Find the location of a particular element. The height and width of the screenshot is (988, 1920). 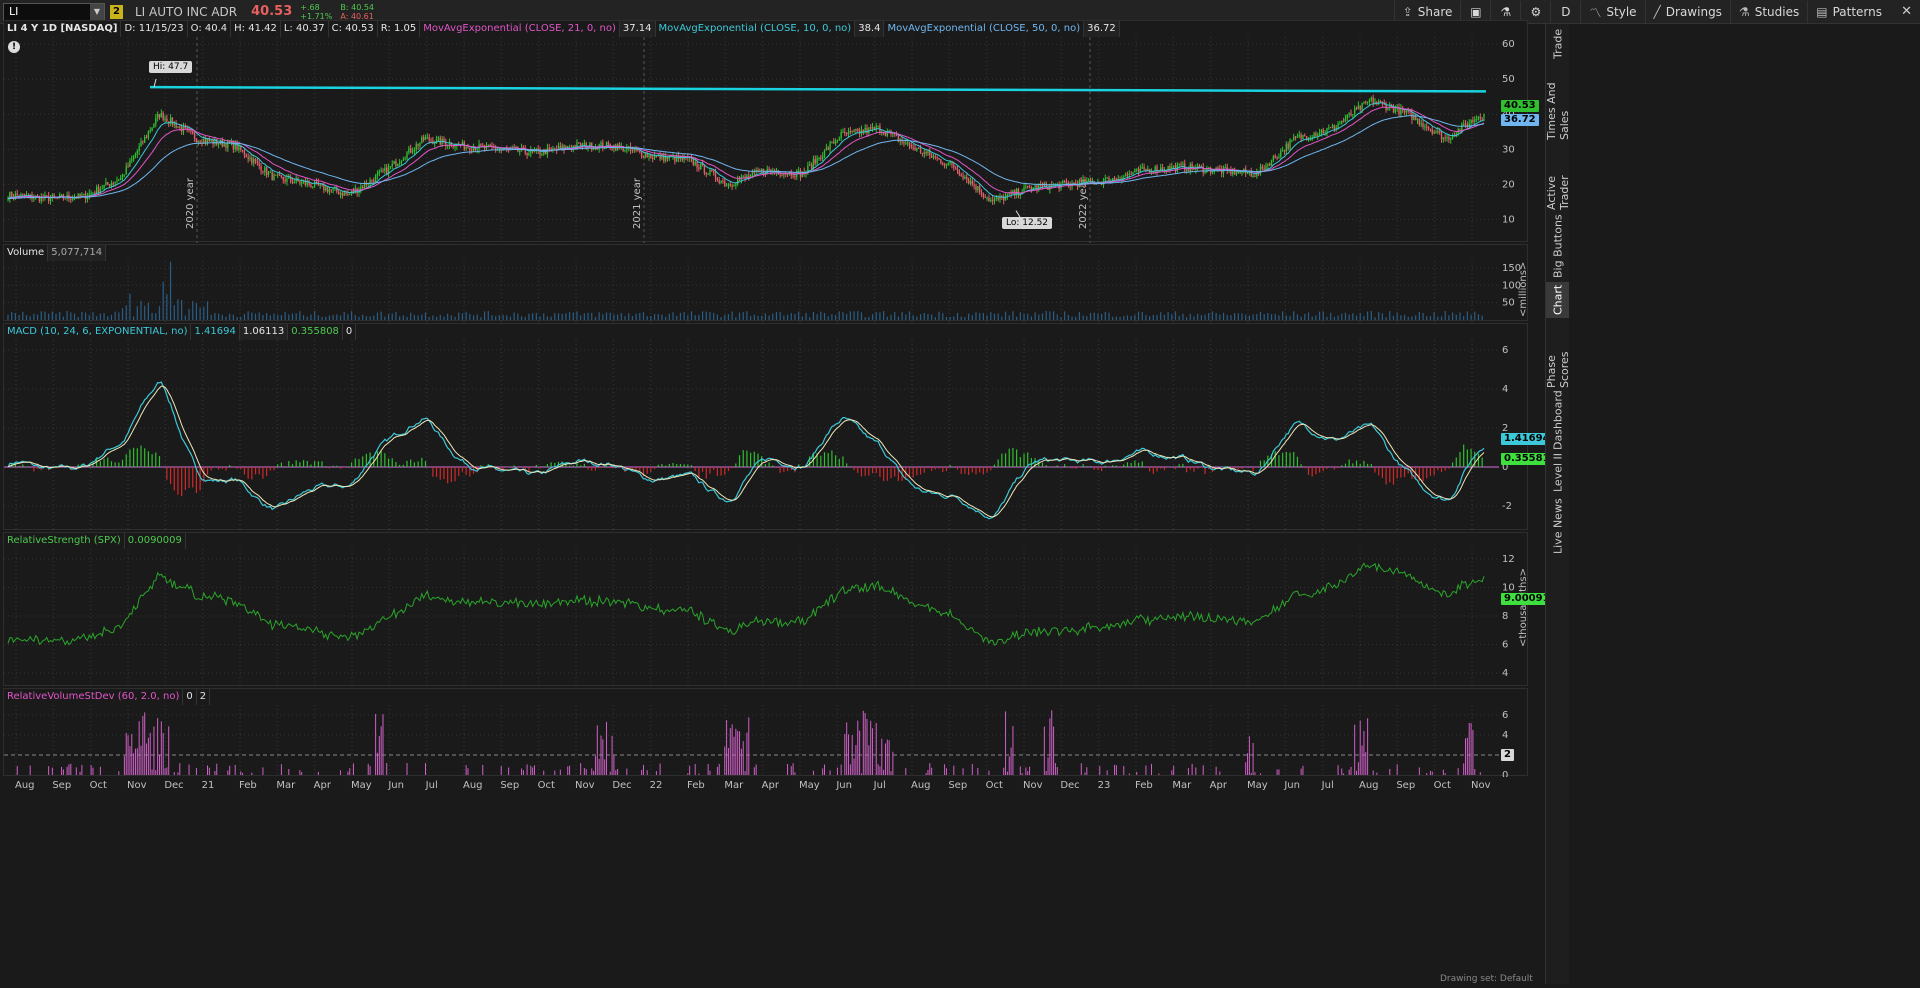

patterns-button: ▤ Patterns is located at coordinates (1848, 12).